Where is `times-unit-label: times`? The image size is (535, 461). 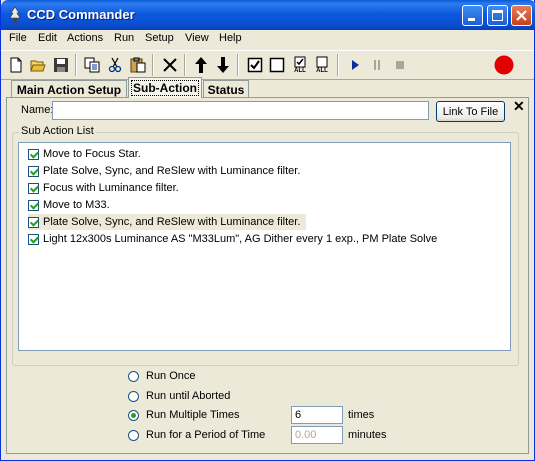
times-unit-label: times is located at coordinates (361, 415).